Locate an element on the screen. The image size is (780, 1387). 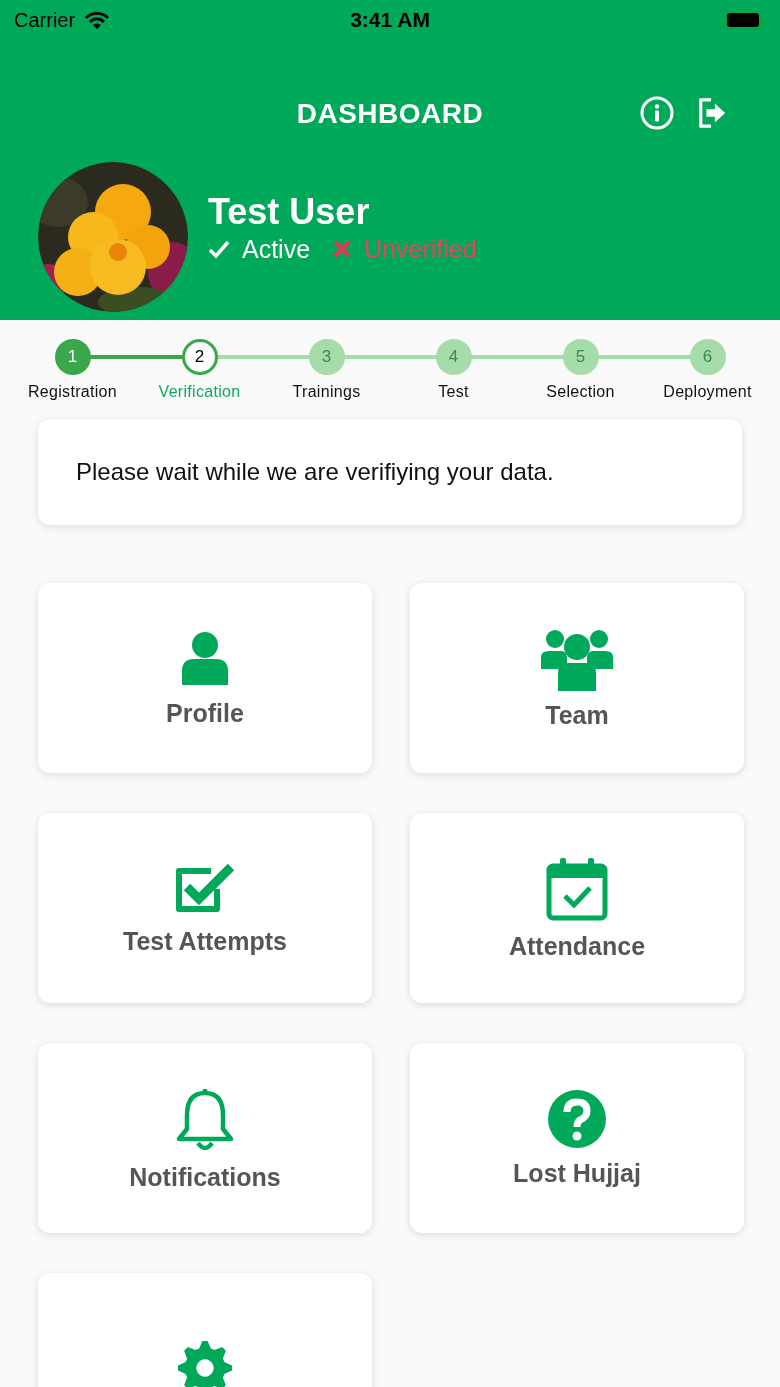
carrier-label: Carrier is located at coordinates (45, 20).